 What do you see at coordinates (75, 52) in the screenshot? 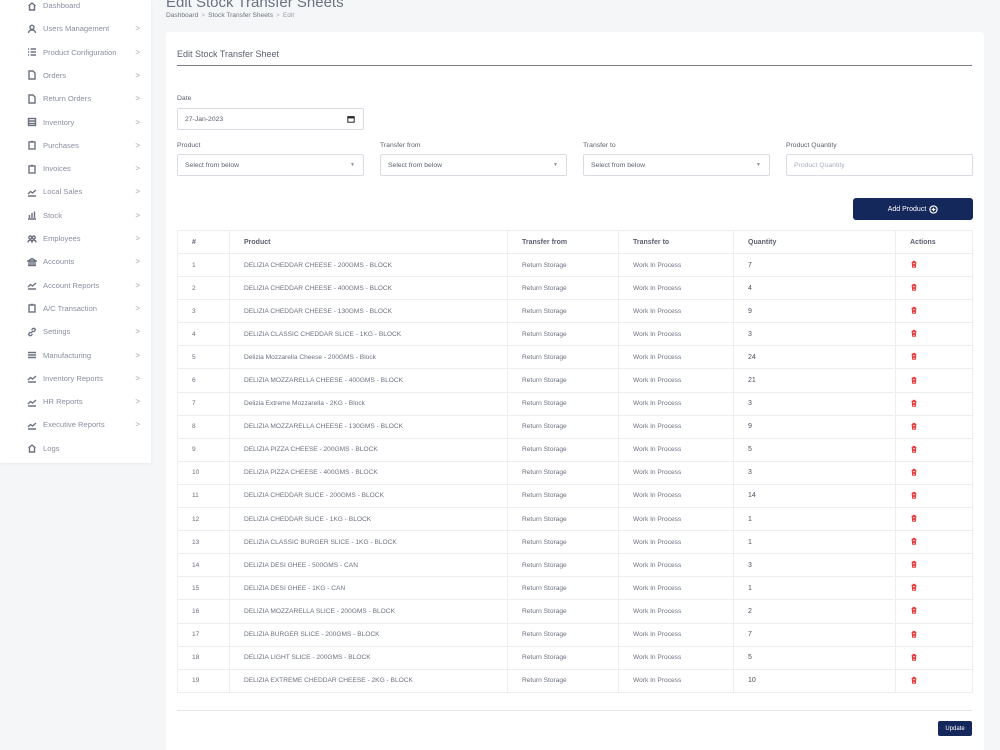
I see `sidebar-item-product-configuration: Product Configuration >` at bounding box center [75, 52].